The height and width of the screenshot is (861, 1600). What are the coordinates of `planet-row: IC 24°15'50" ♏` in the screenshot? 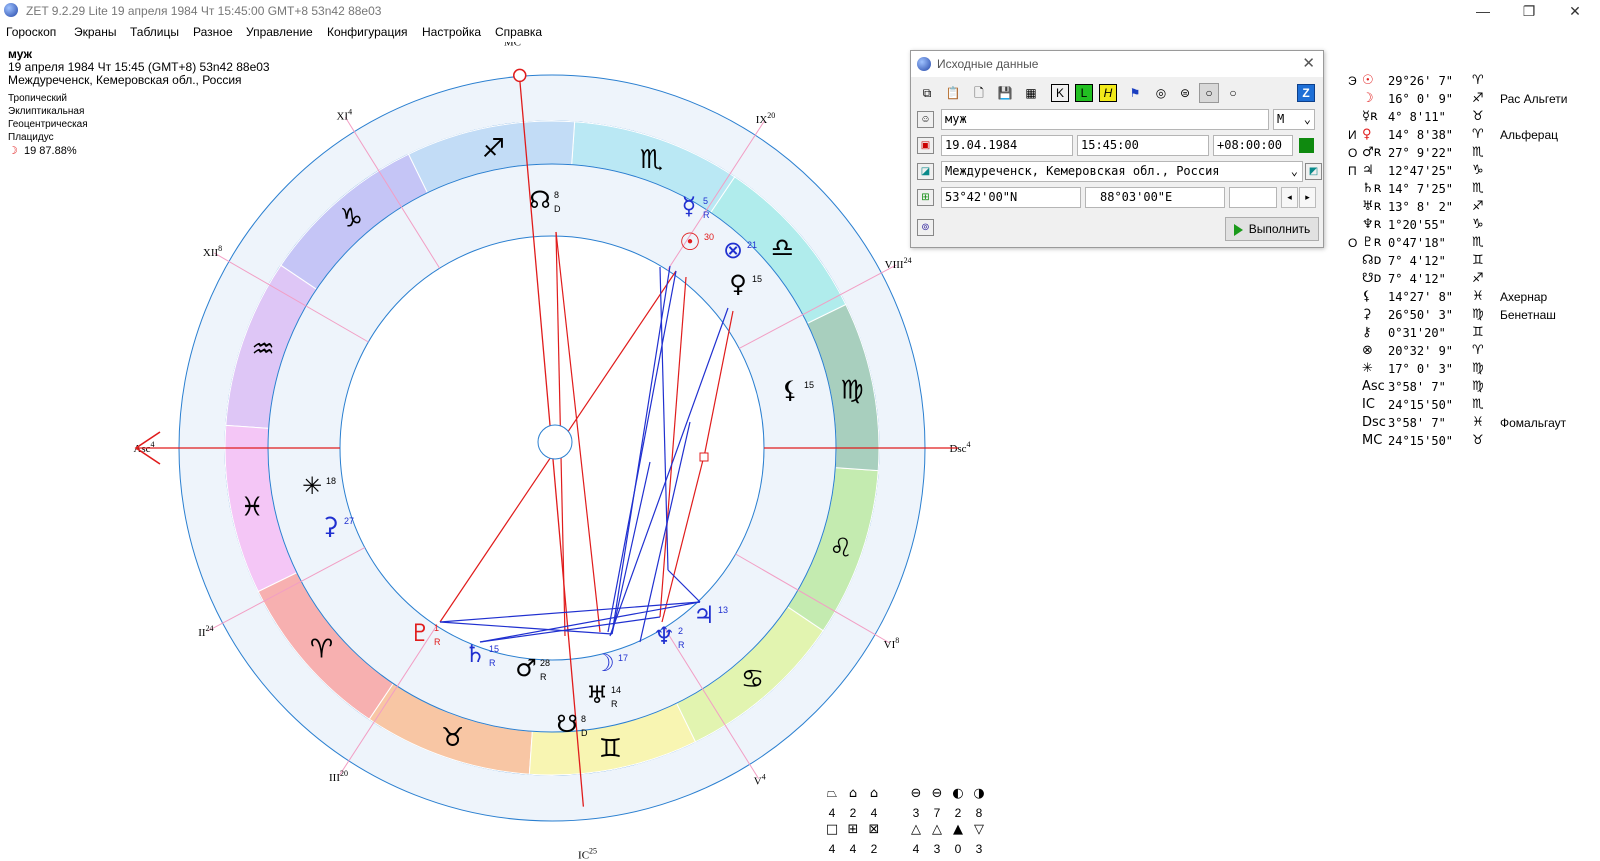 It's located at (1473, 406).